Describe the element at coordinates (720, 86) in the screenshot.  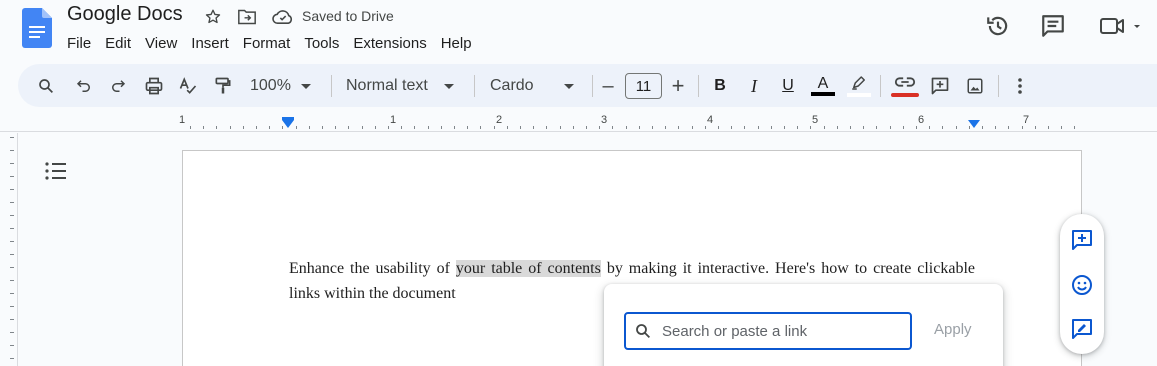
I see `bold-button: B` at that location.